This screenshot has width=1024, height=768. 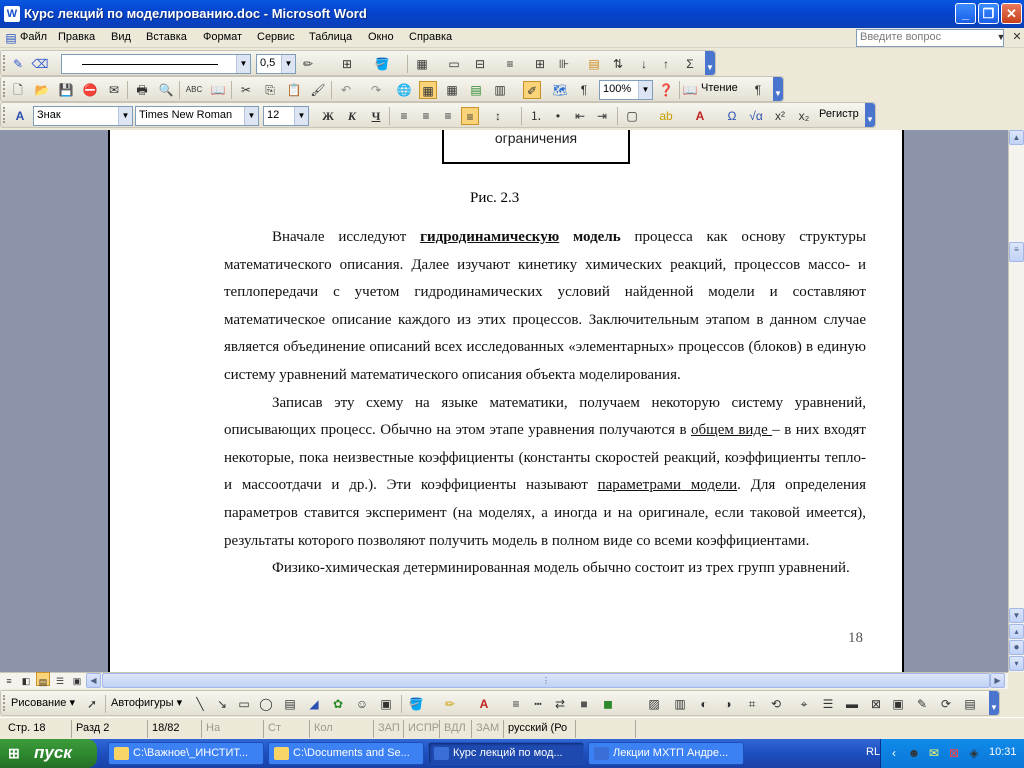 I want to click on vertical-scrollbar: ▲ ≡ ▼ ▴ ● ▾, so click(x=1016, y=401).